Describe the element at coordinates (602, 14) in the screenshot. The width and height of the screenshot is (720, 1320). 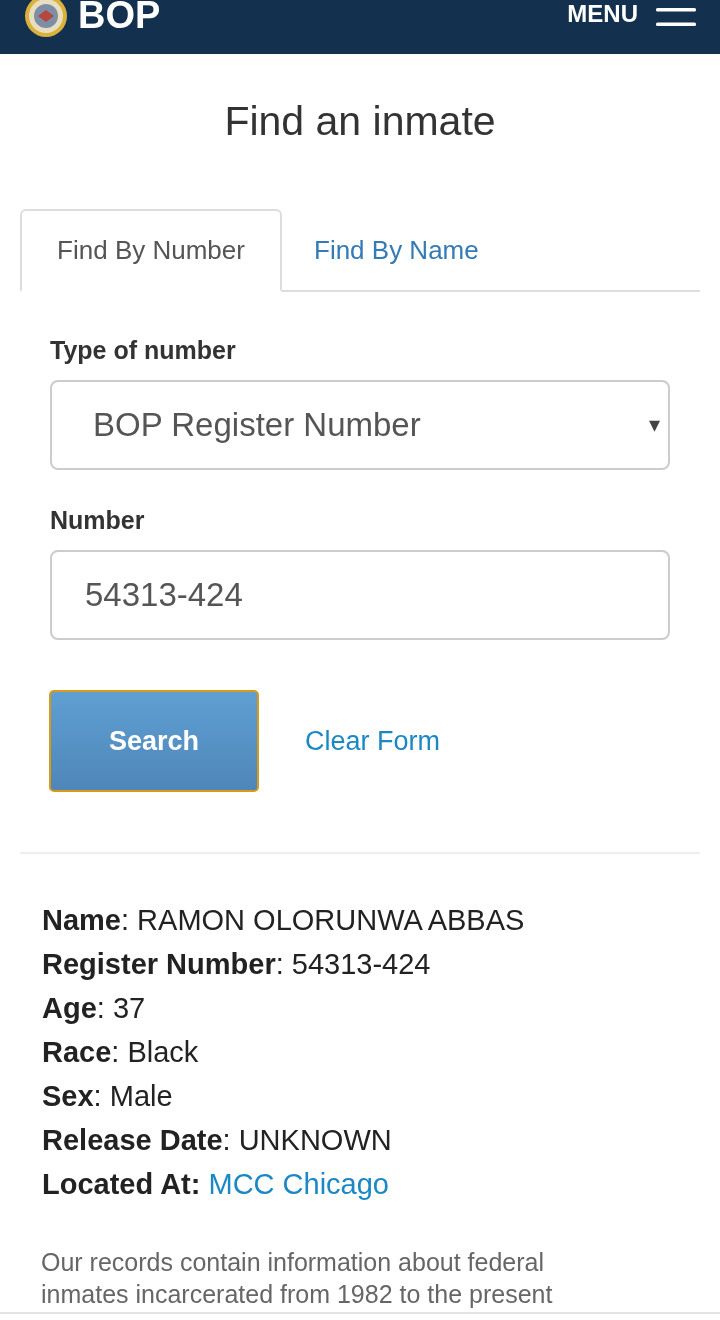
I see `menu-label: MENU` at that location.